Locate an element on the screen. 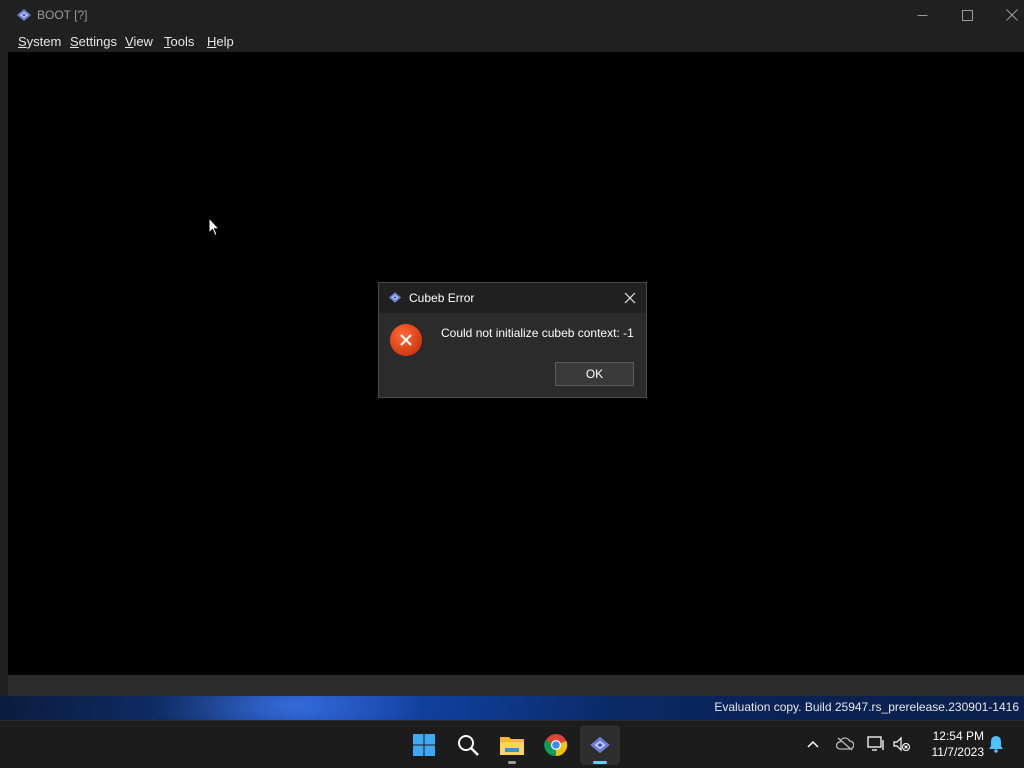  maximize-button is located at coordinates (967, 15).